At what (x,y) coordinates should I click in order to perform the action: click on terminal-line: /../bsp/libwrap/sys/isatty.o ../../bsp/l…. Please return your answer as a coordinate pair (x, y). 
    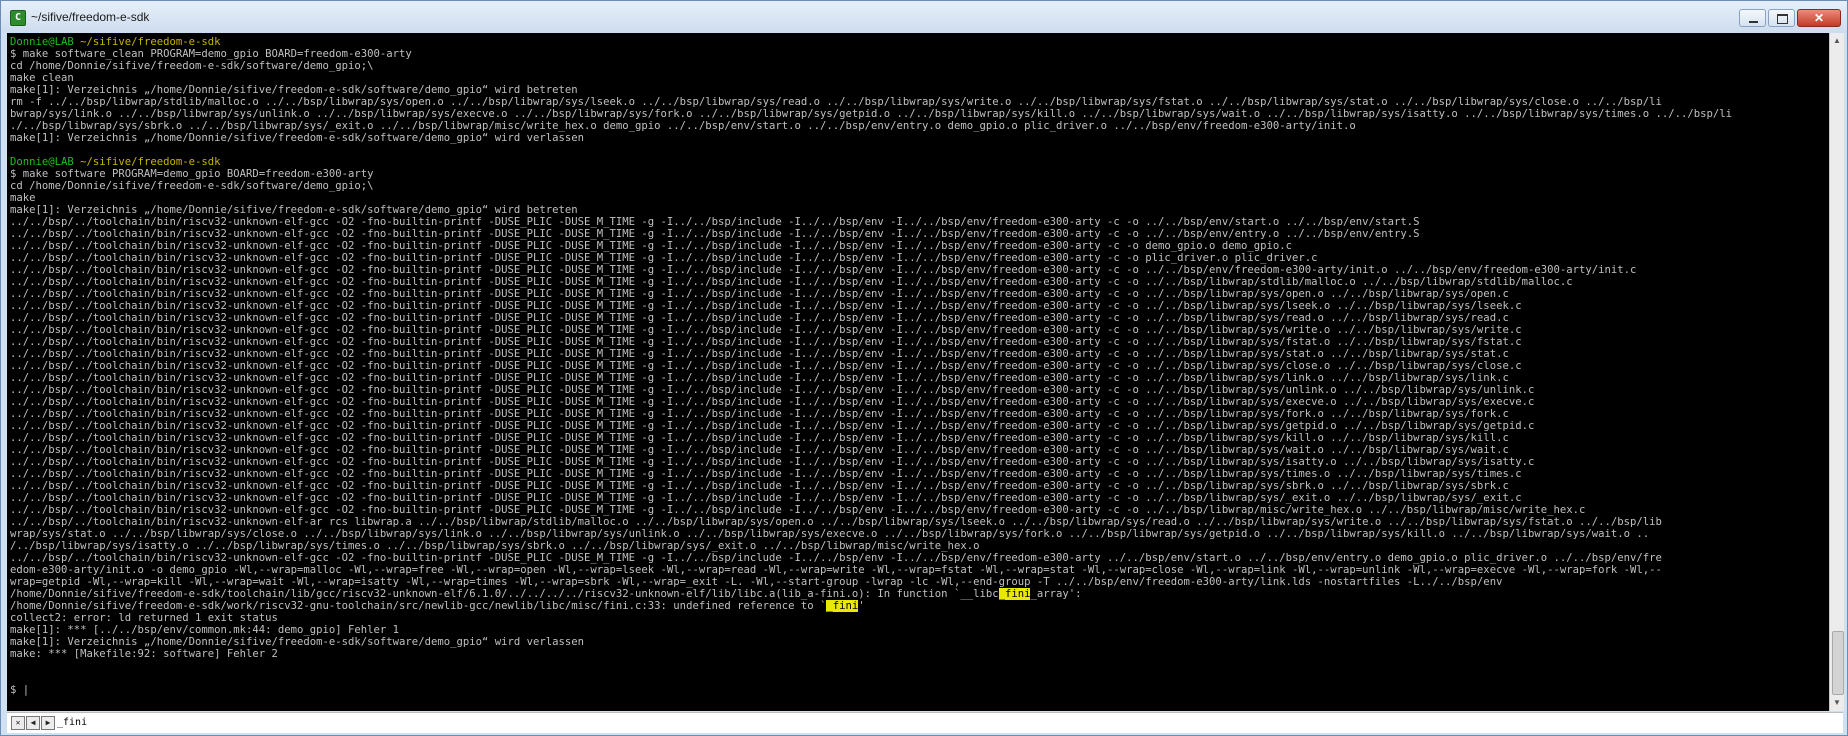
    Looking at the image, I should click on (495, 546).